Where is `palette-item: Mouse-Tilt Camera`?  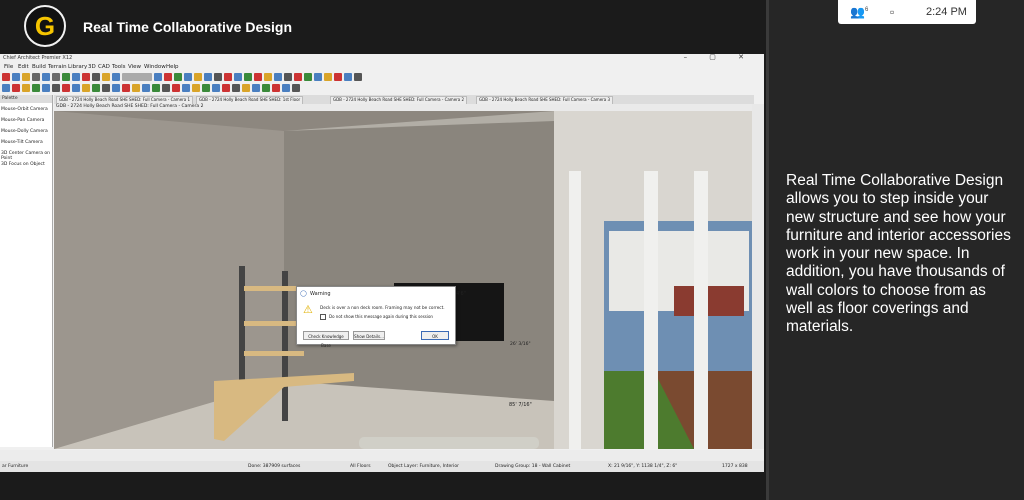 palette-item: Mouse-Tilt Camera is located at coordinates (22, 142).